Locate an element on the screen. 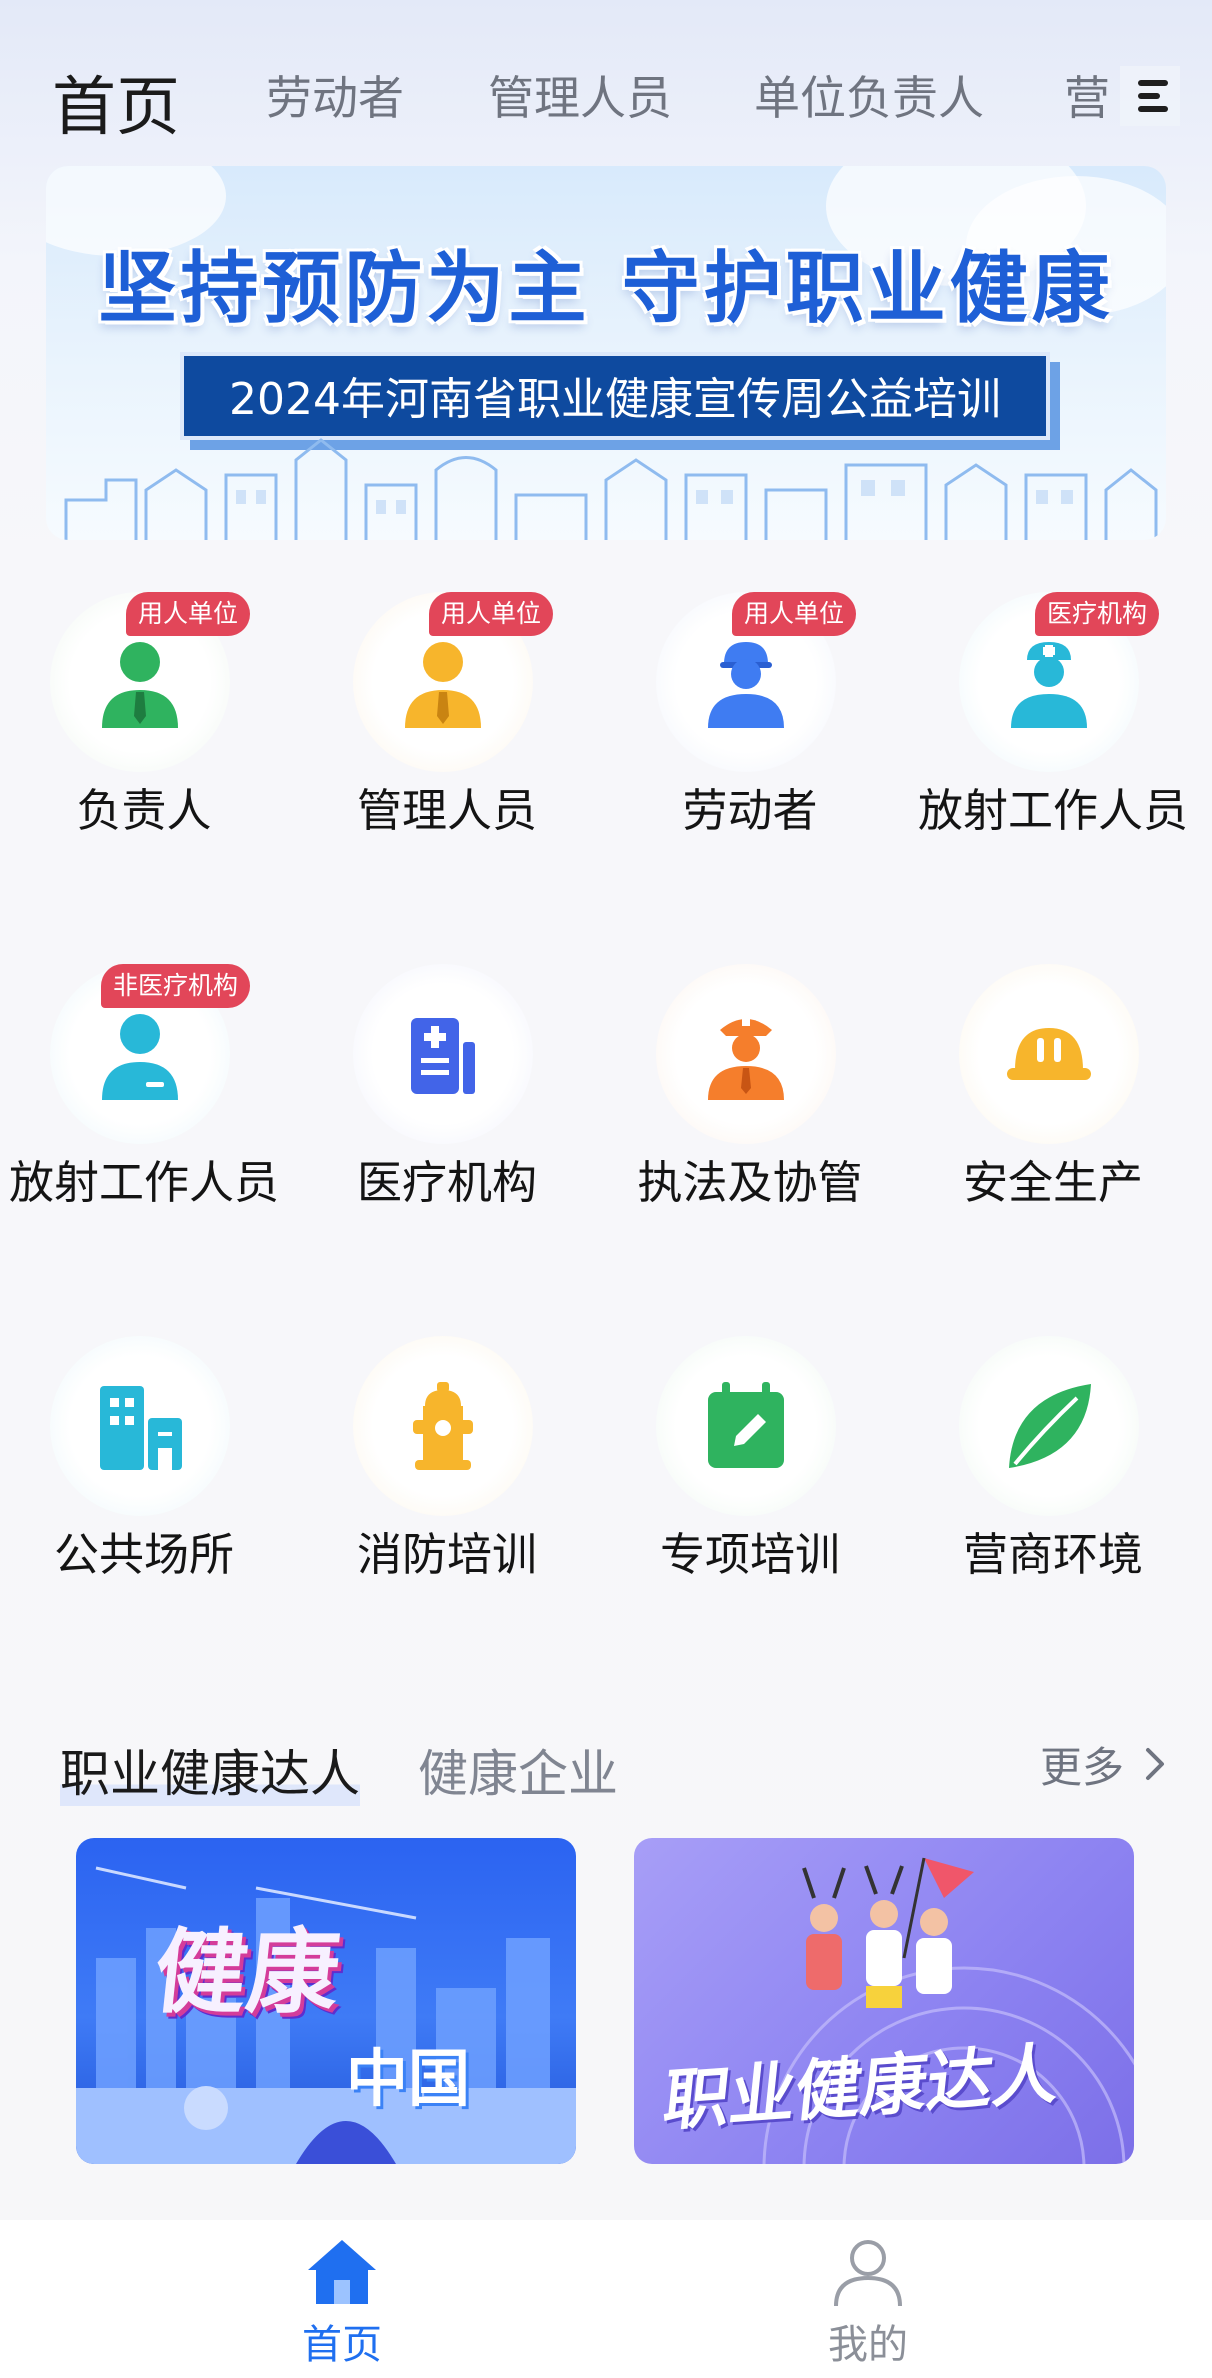 The width and height of the screenshot is (1212, 2378). card-healthy-china: 健康 中国 is located at coordinates (326, 2001).